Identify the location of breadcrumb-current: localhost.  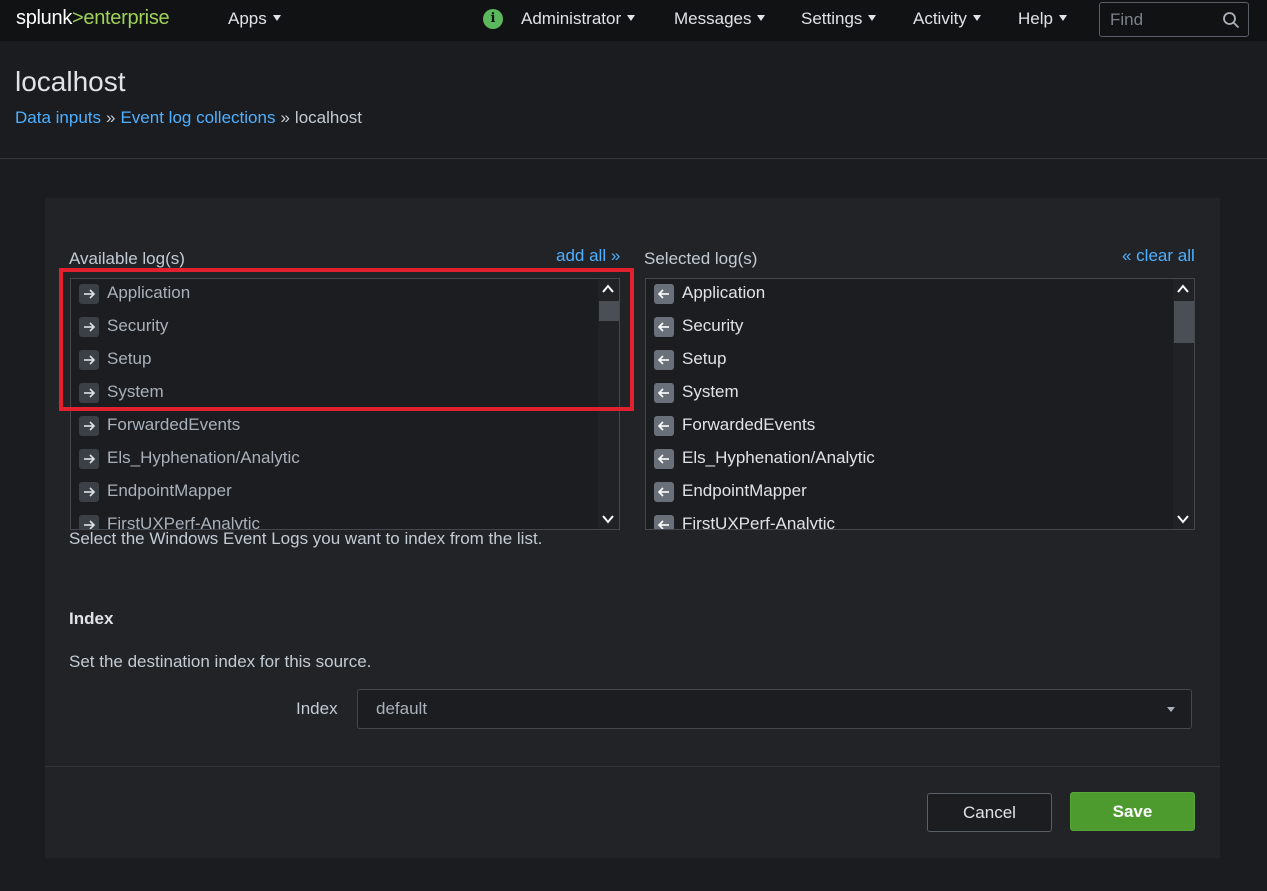
(328, 117).